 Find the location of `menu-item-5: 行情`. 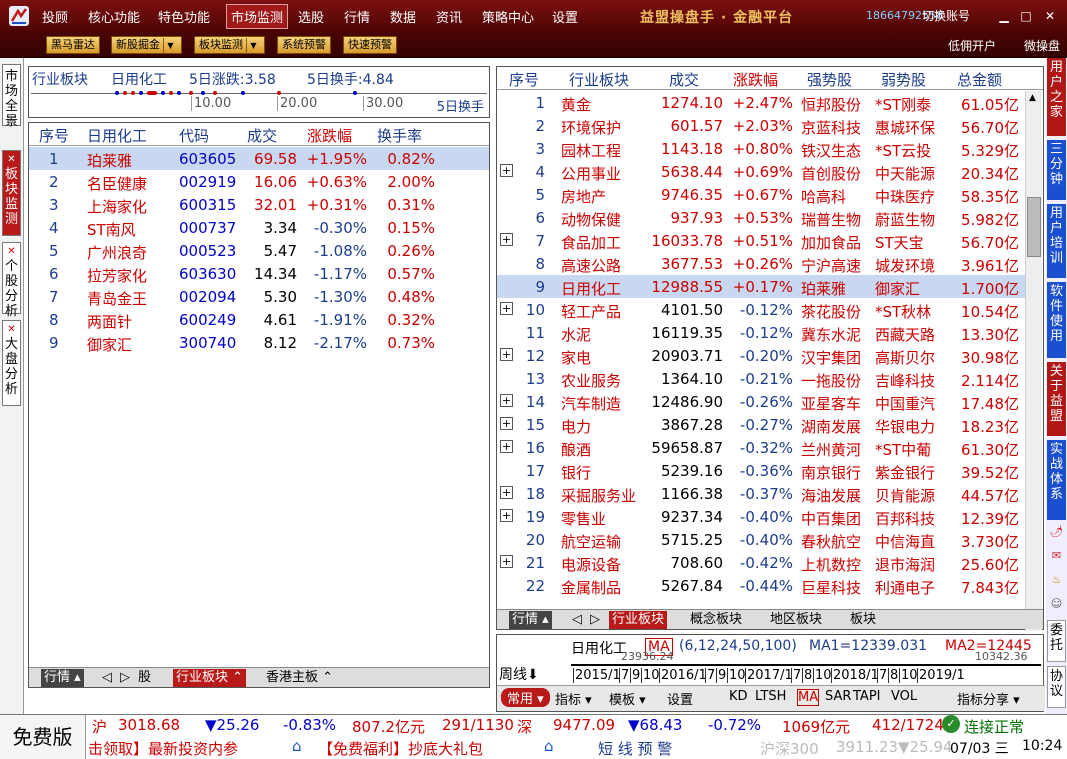

menu-item-5: 行情 is located at coordinates (357, 16).